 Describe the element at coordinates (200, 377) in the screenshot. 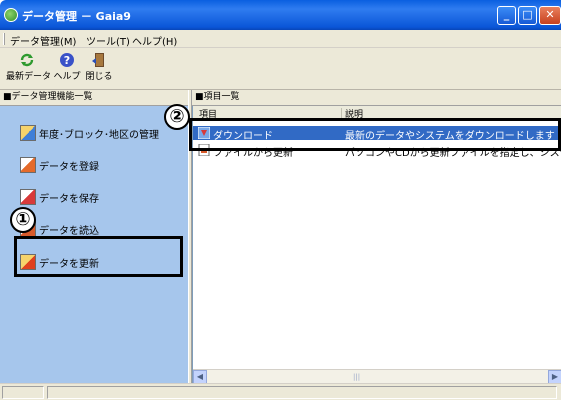

I see `scroll-left-button: ◀` at that location.